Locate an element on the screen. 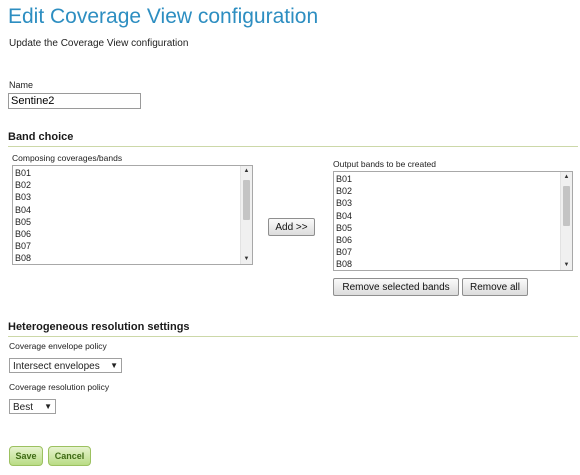 This screenshot has width=580, height=475. envelope-policy-value: Intersect envelopes is located at coordinates (56, 366).